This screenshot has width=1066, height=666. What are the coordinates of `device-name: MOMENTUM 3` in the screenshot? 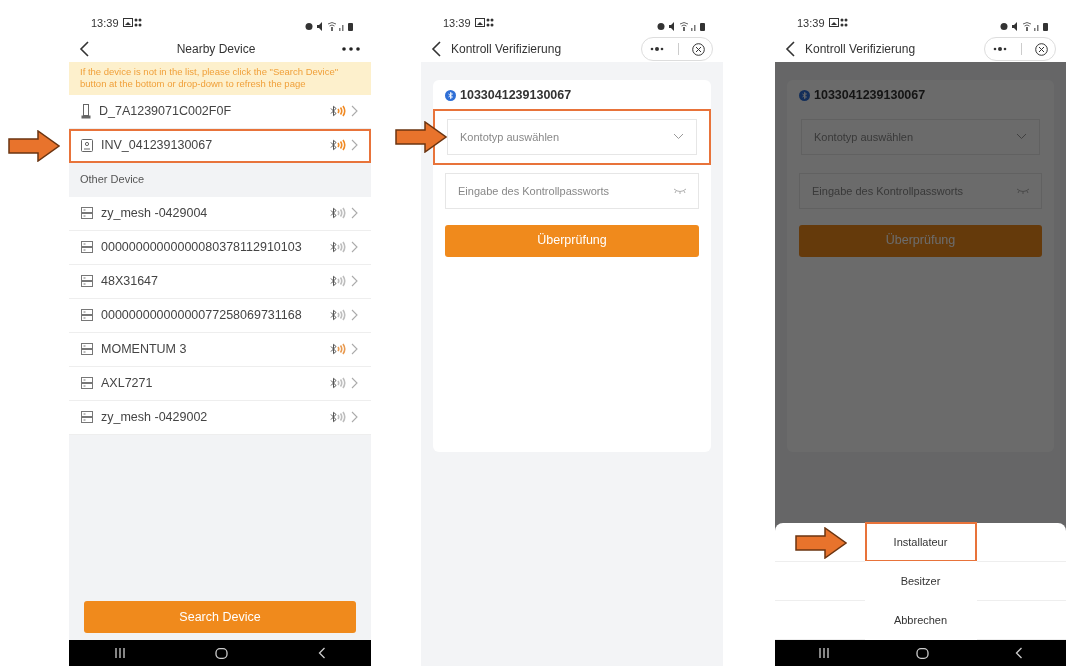 It's located at (144, 349).